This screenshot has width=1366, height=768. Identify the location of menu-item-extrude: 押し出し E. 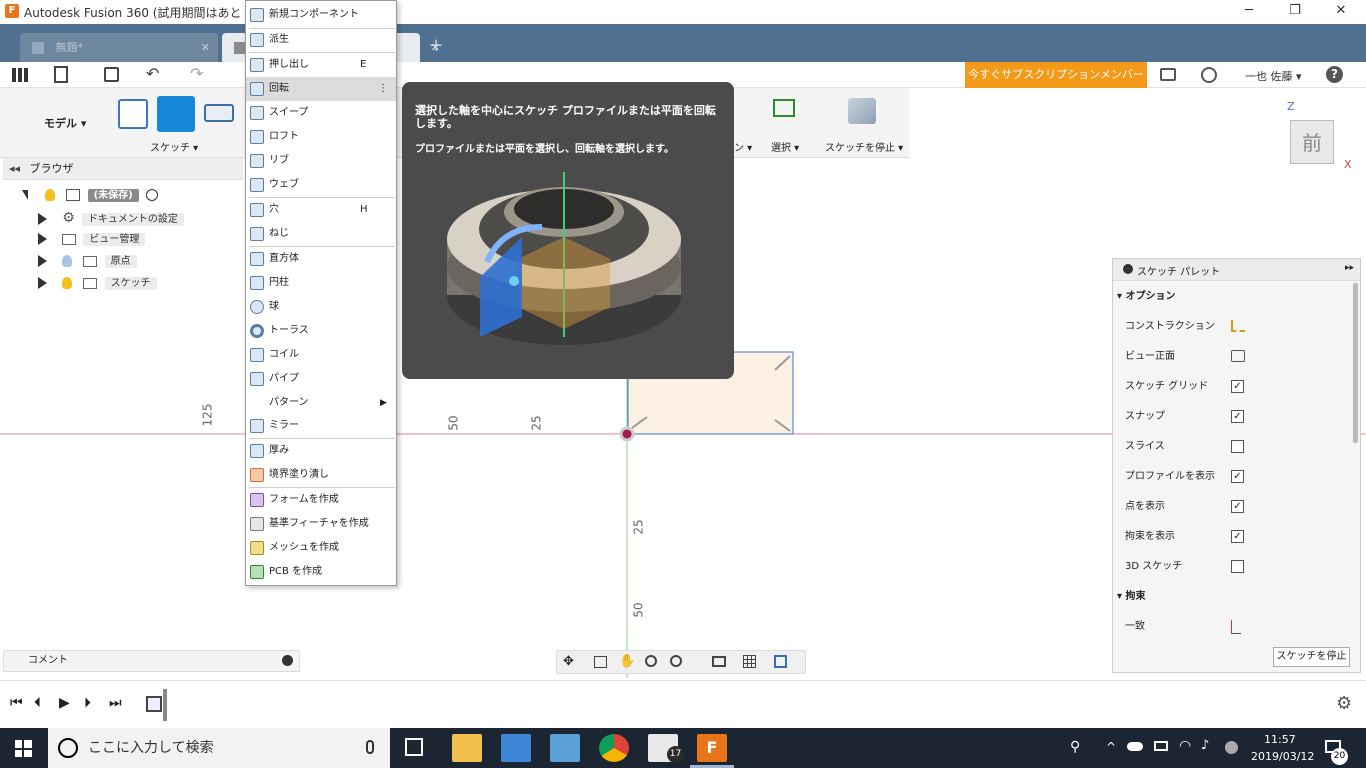
(321, 65).